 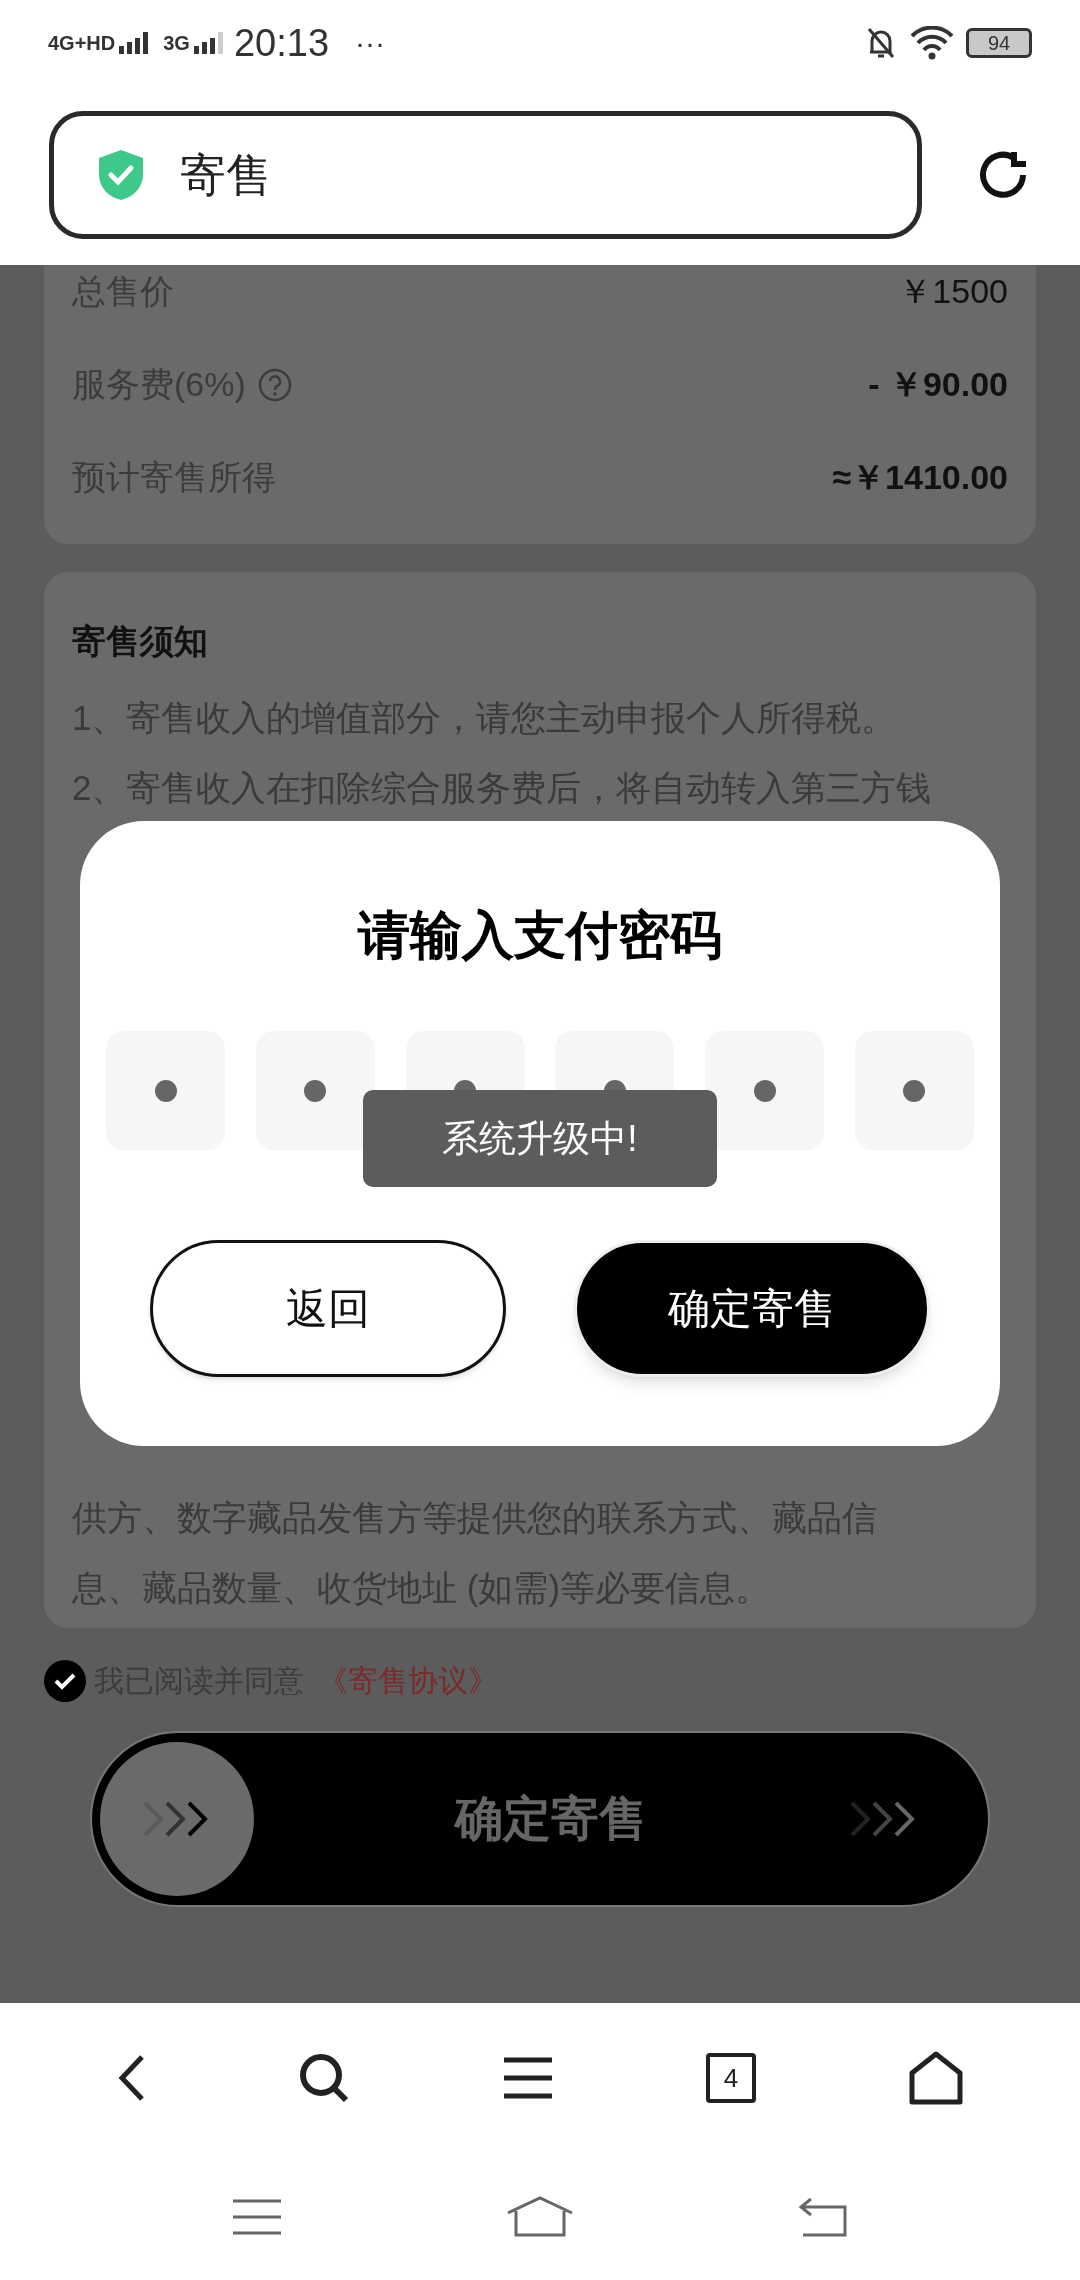 I want to click on more-indicator: ···, so click(x=370, y=42).